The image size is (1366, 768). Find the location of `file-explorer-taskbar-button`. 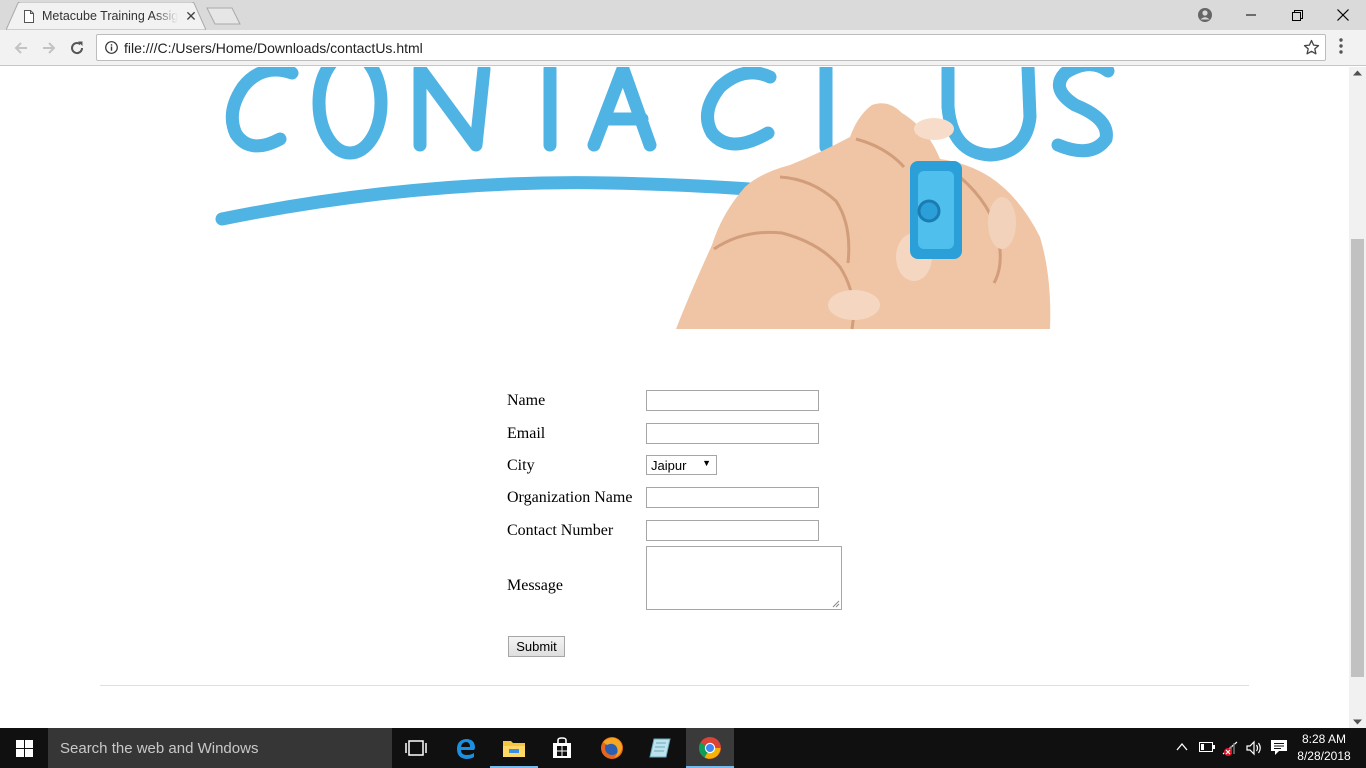

file-explorer-taskbar-button is located at coordinates (514, 748).